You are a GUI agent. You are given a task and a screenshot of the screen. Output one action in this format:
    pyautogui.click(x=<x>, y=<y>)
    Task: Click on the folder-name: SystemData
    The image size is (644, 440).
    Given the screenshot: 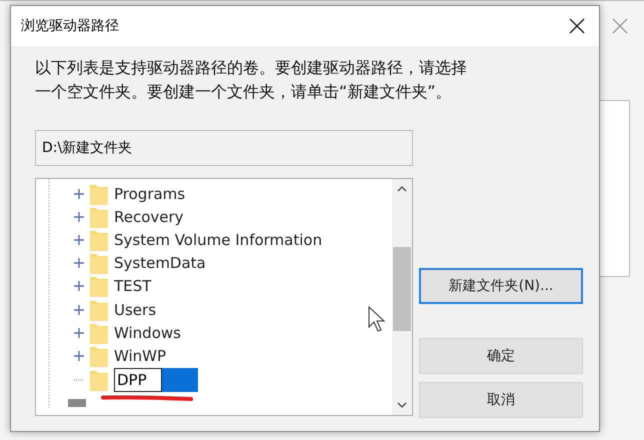 What is the action you would take?
    pyautogui.click(x=160, y=263)
    